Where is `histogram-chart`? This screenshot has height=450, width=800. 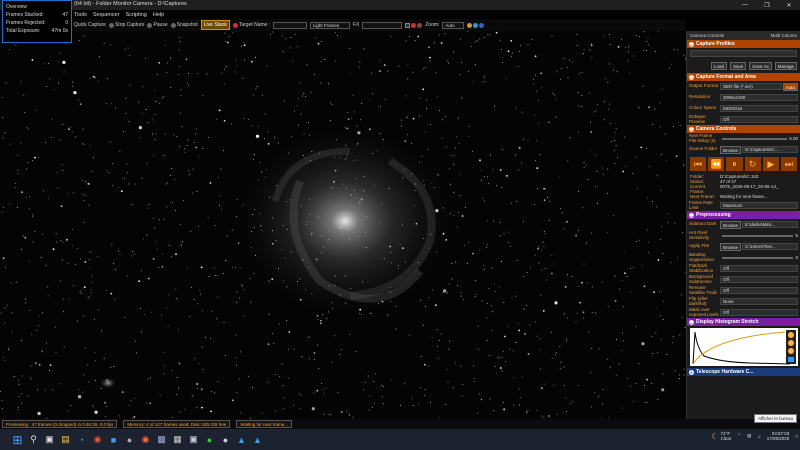
histogram-chart is located at coordinates (744, 347).